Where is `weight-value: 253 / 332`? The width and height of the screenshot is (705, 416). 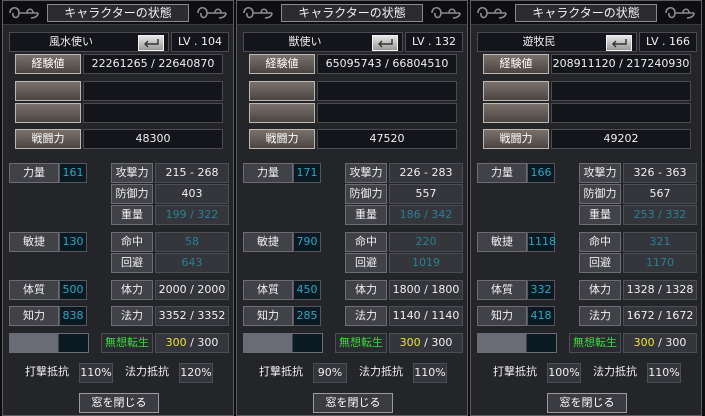
weight-value: 253 / 332 is located at coordinates (660, 215).